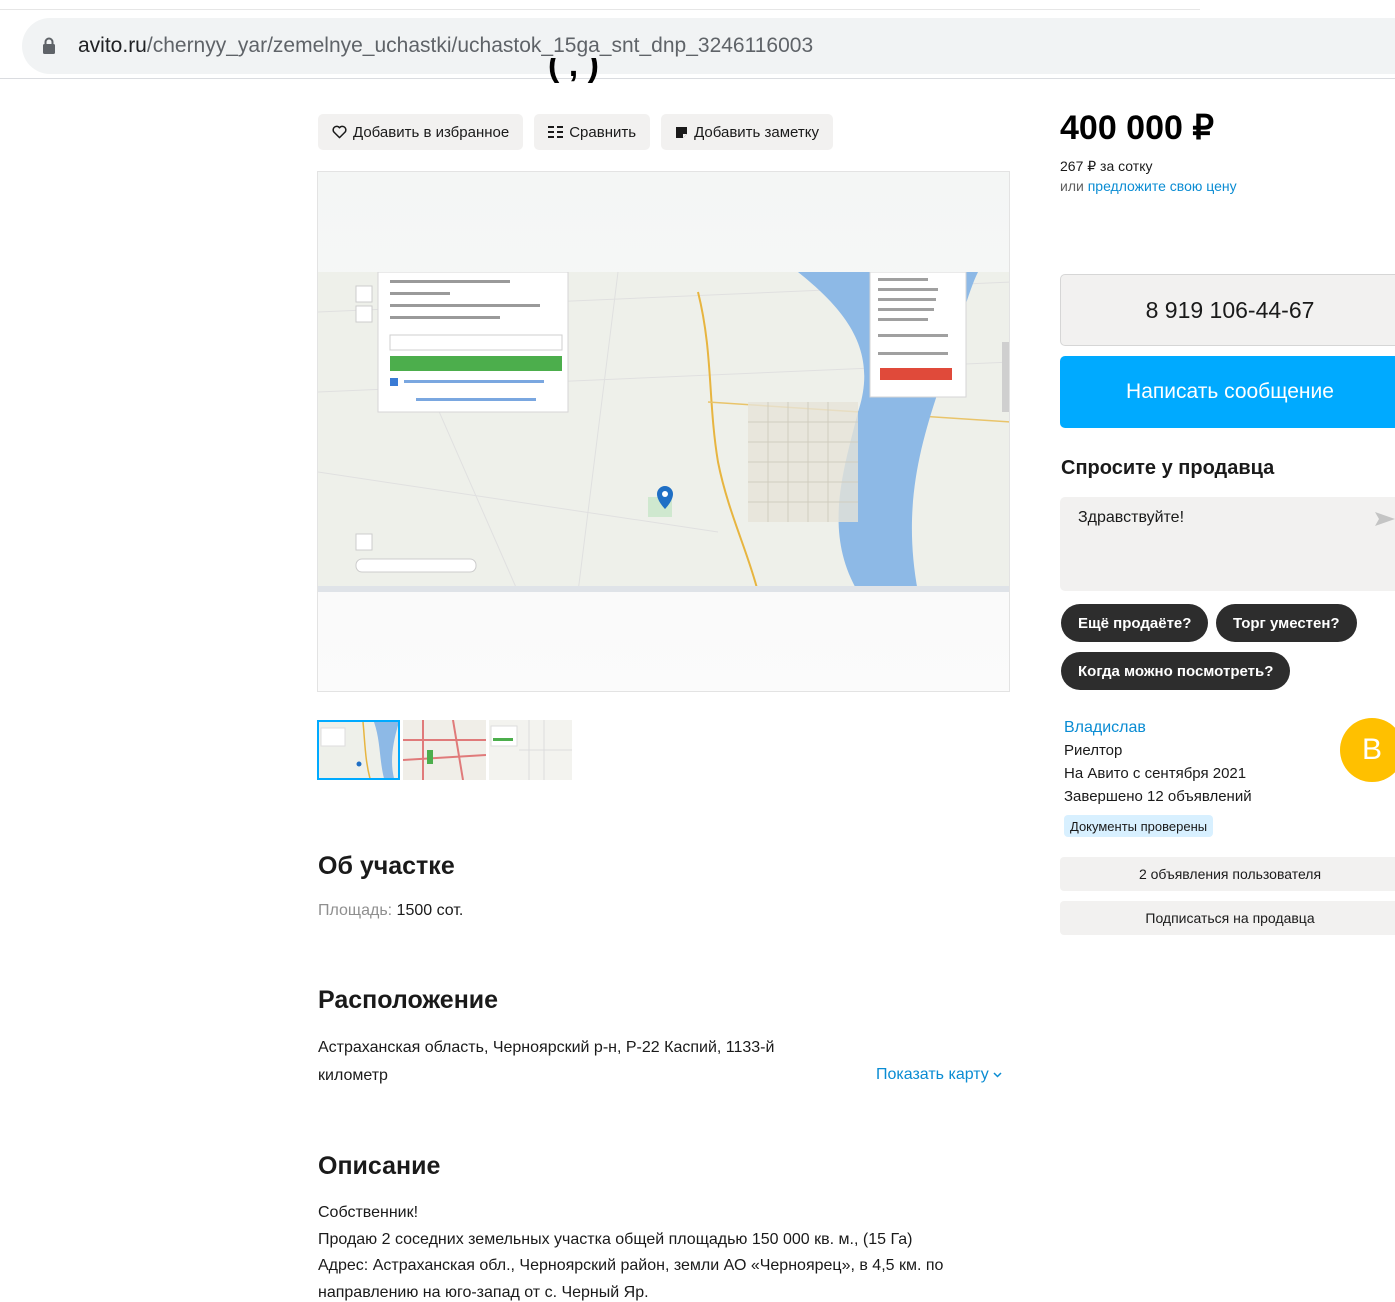 The height and width of the screenshot is (1302, 1395). Describe the element at coordinates (1155, 773) in the screenshot. I see `seller-since: На Авито с сентября 2021` at that location.